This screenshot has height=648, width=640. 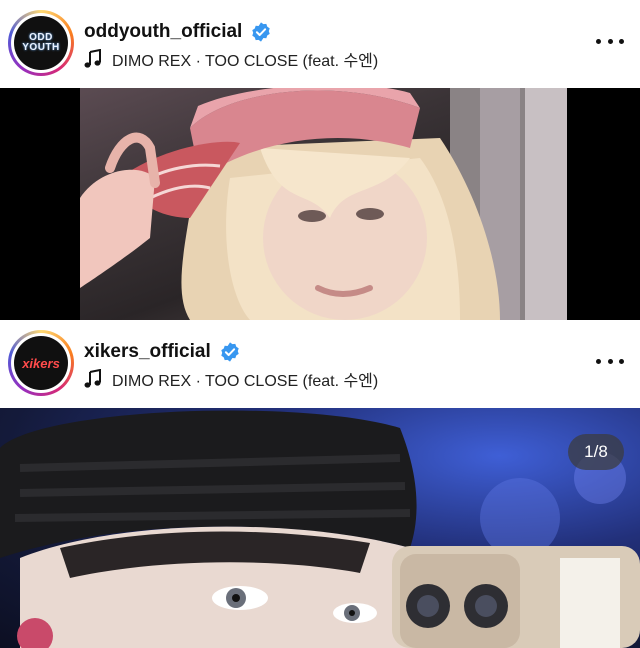 I want to click on avatar-story-ring: xikers, so click(x=41, y=363).